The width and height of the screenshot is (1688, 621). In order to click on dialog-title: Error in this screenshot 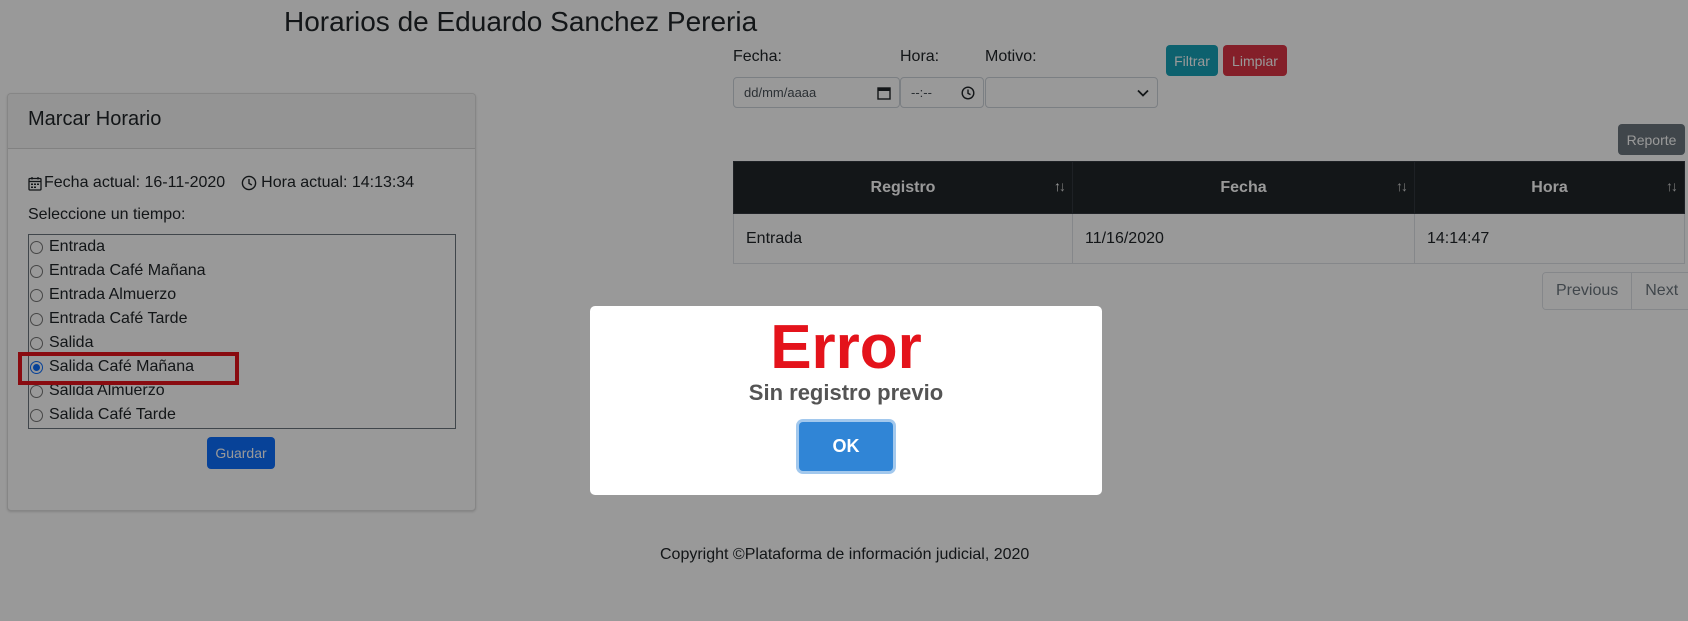, I will do `click(846, 347)`.